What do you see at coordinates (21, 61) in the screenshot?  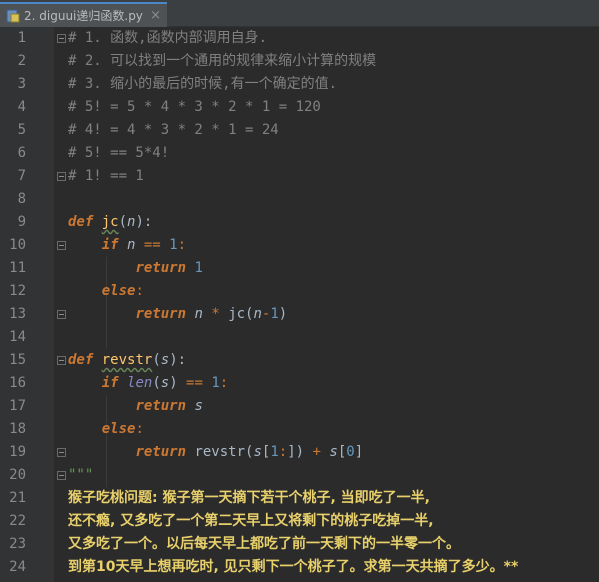 I see `line-number: 2` at bounding box center [21, 61].